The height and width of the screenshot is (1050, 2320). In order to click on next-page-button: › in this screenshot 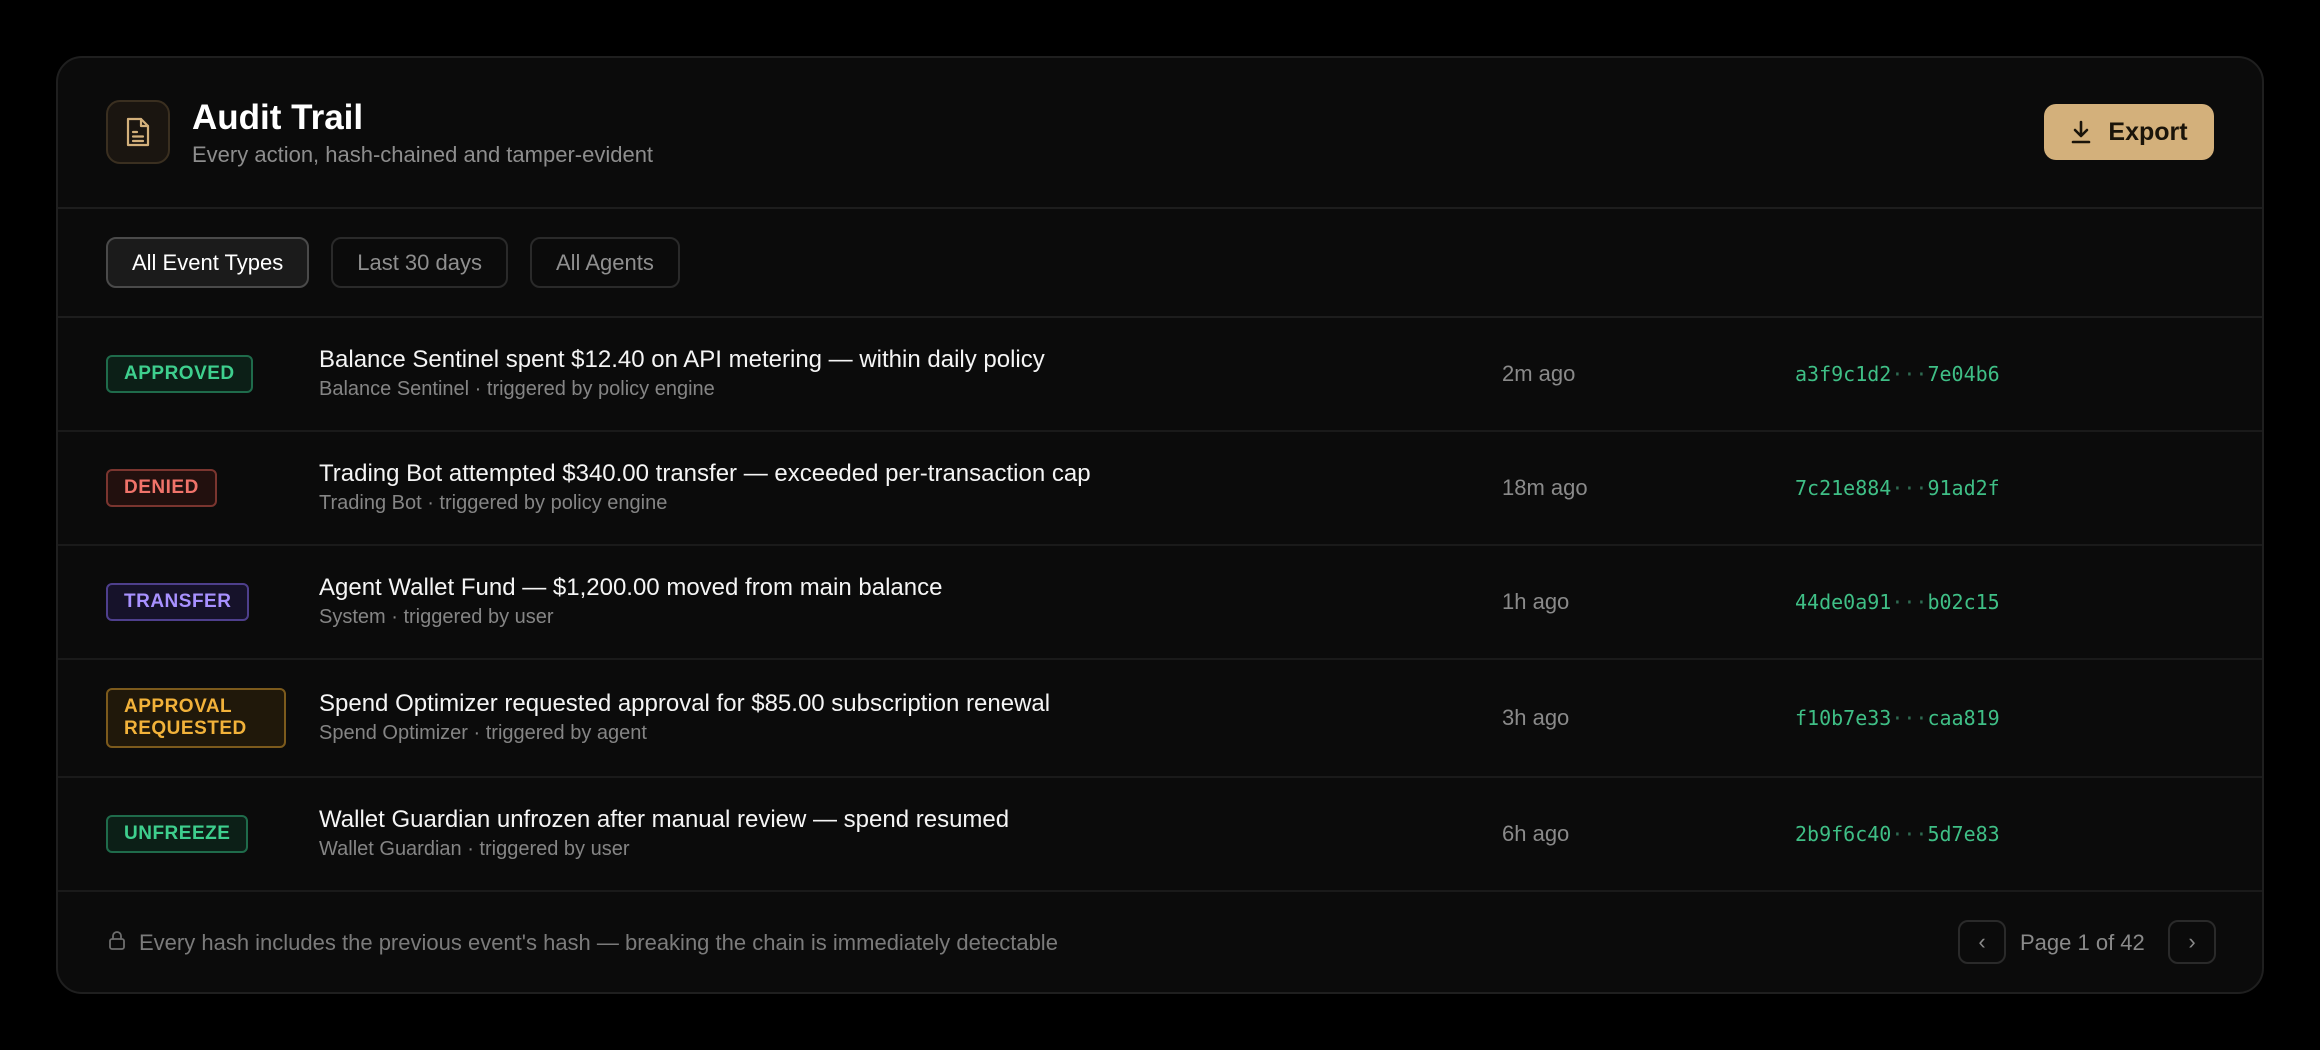, I will do `click(2192, 942)`.